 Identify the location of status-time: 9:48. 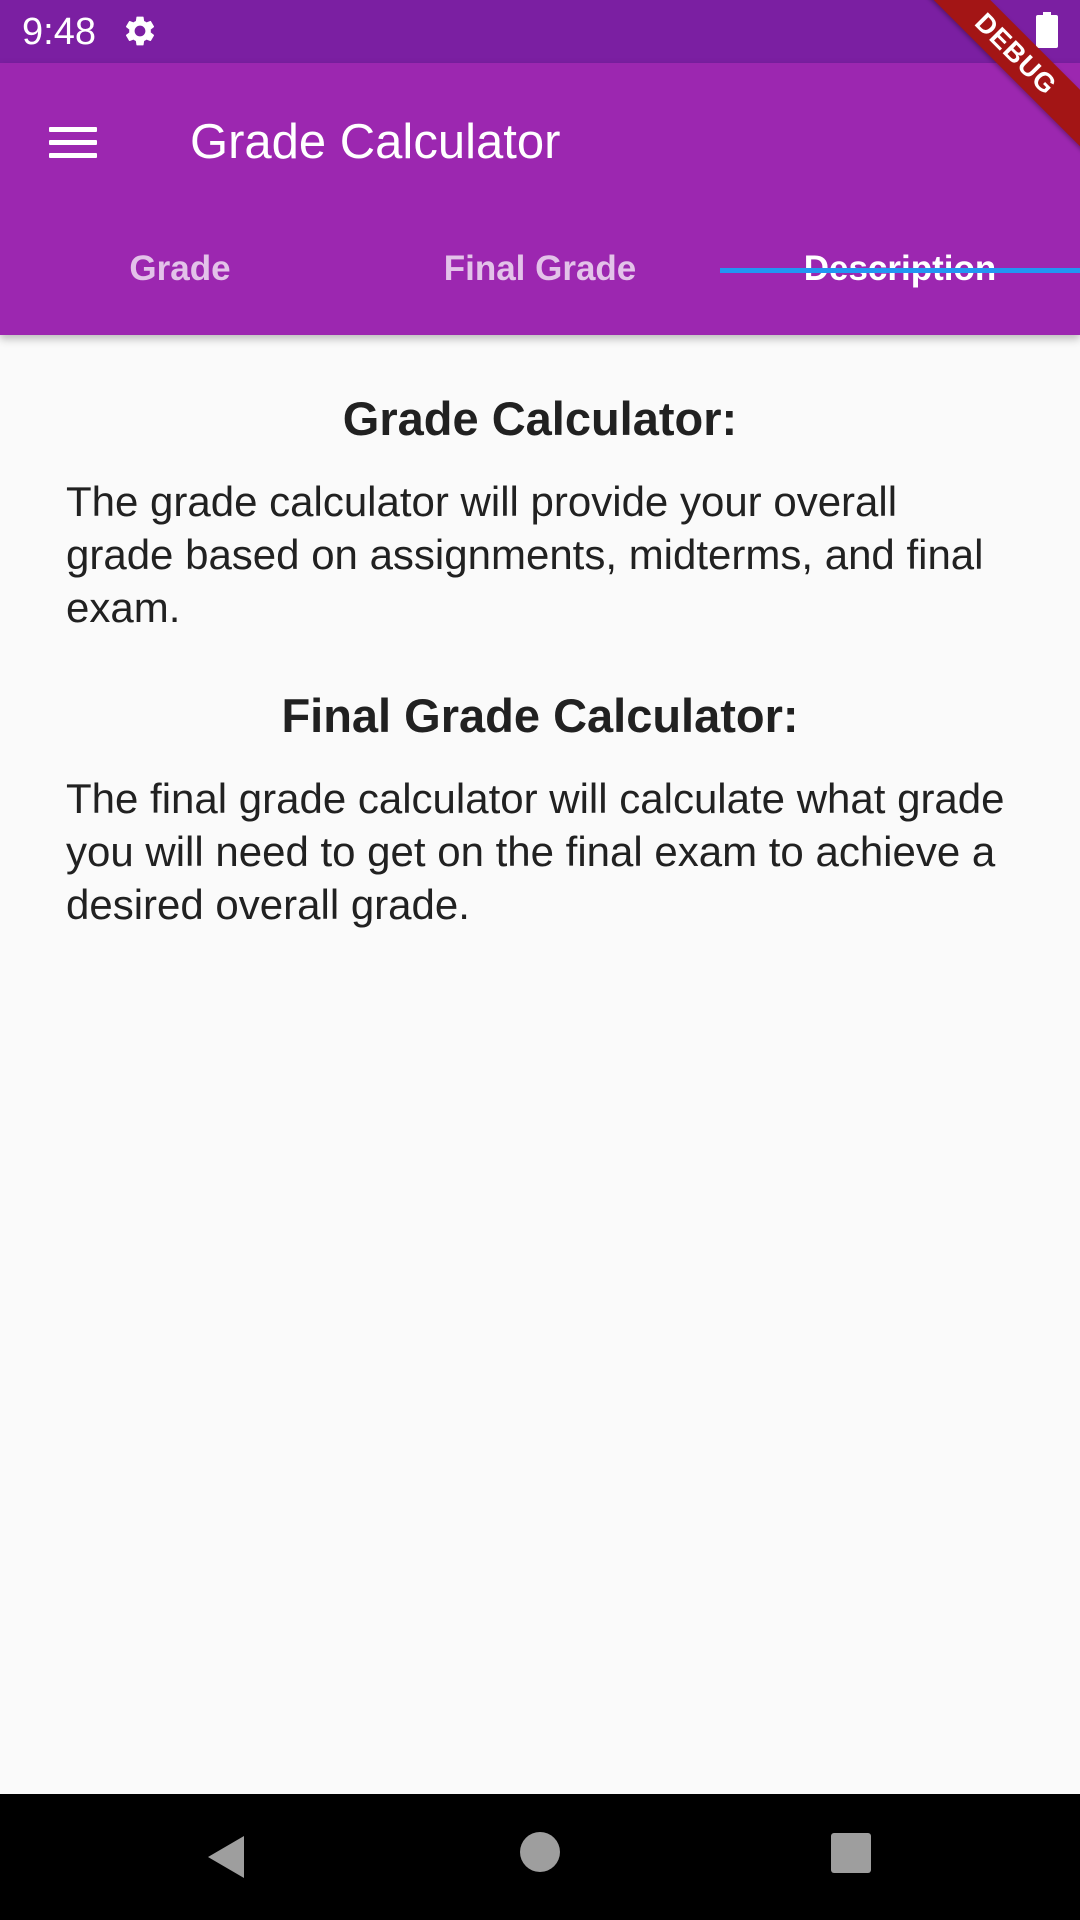
(59, 32).